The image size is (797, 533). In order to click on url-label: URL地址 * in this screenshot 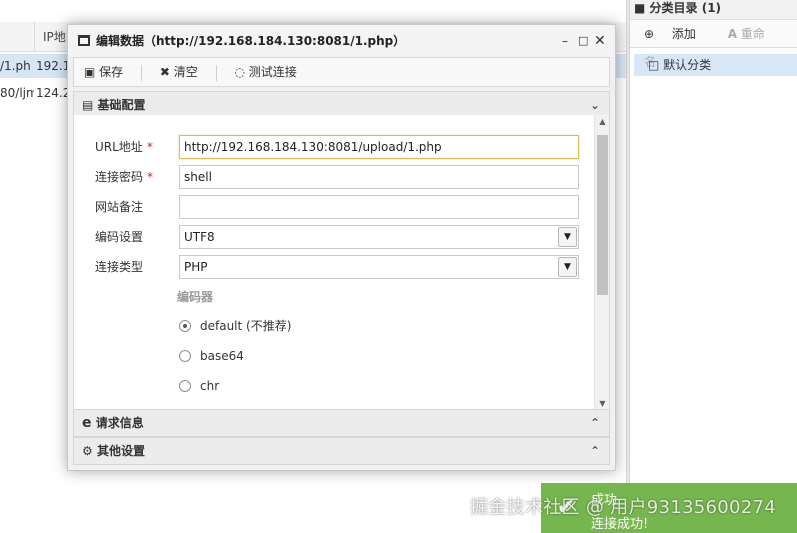, I will do `click(124, 147)`.